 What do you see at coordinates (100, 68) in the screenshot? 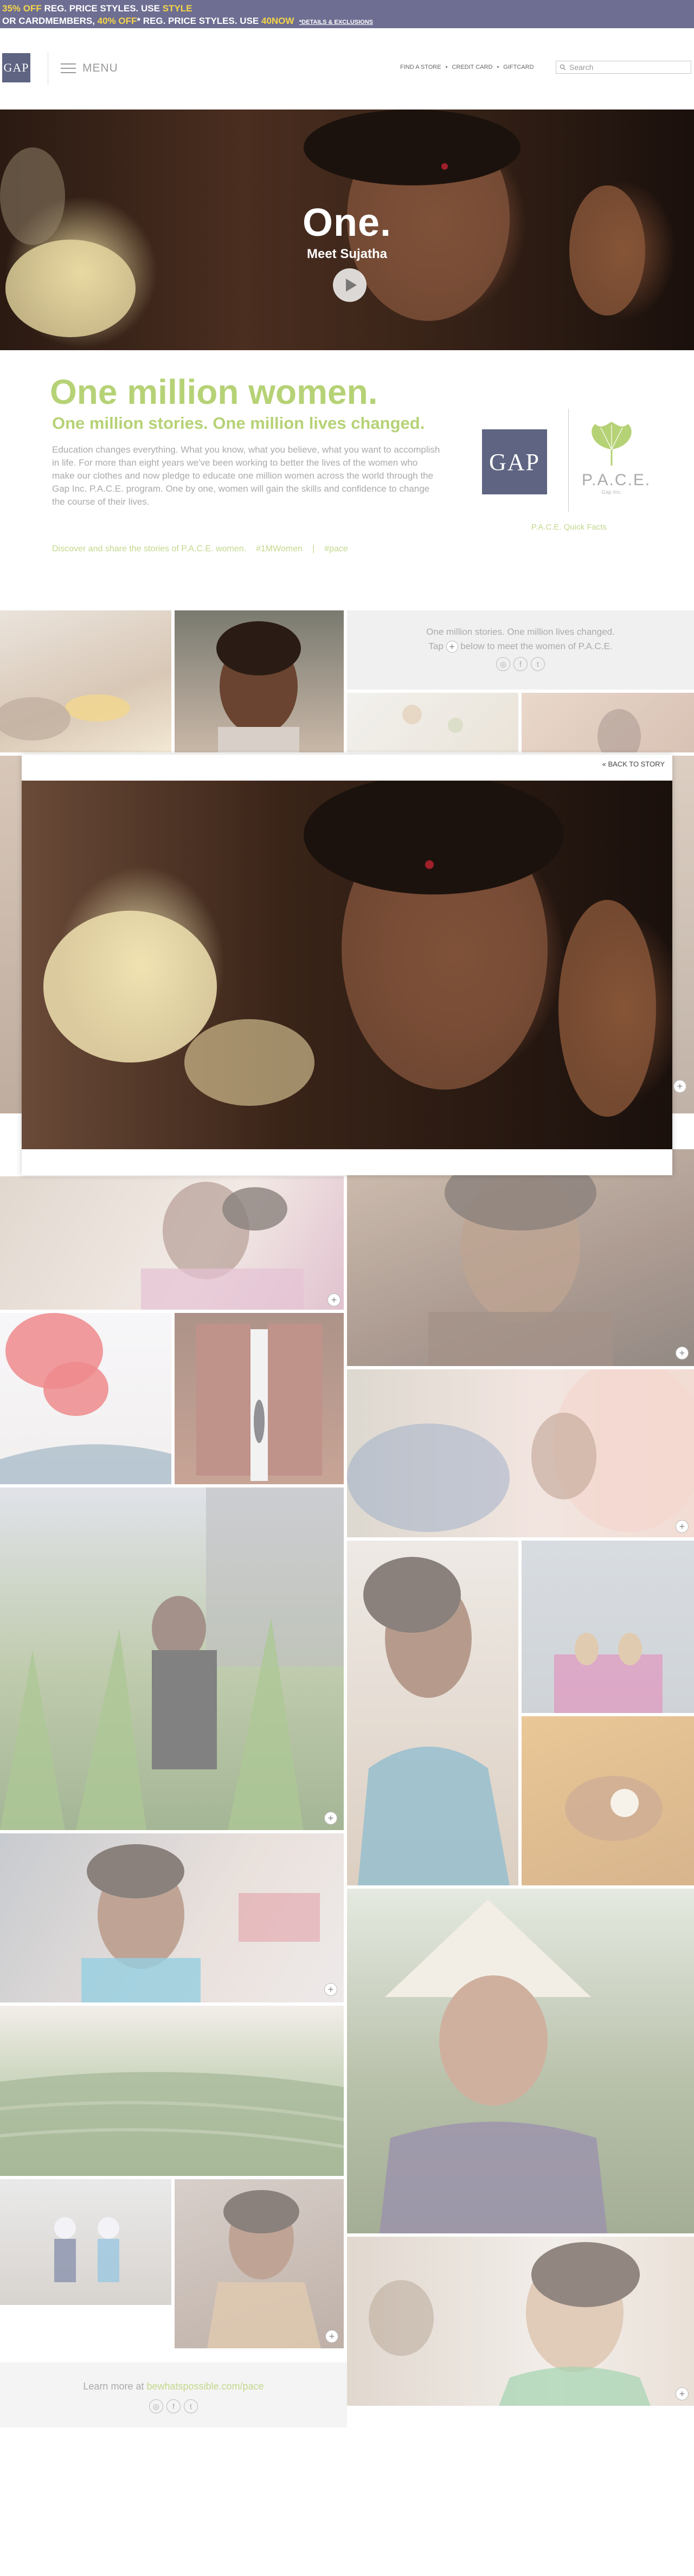
I see `menu-label: MENU` at bounding box center [100, 68].